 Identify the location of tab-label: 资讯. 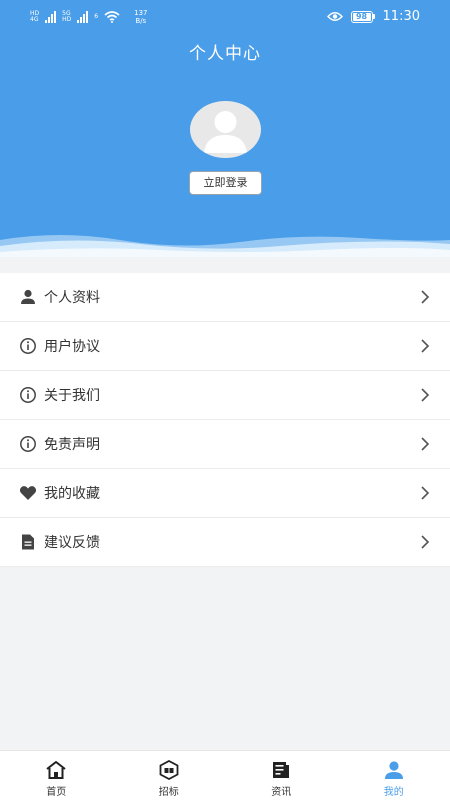
(281, 792).